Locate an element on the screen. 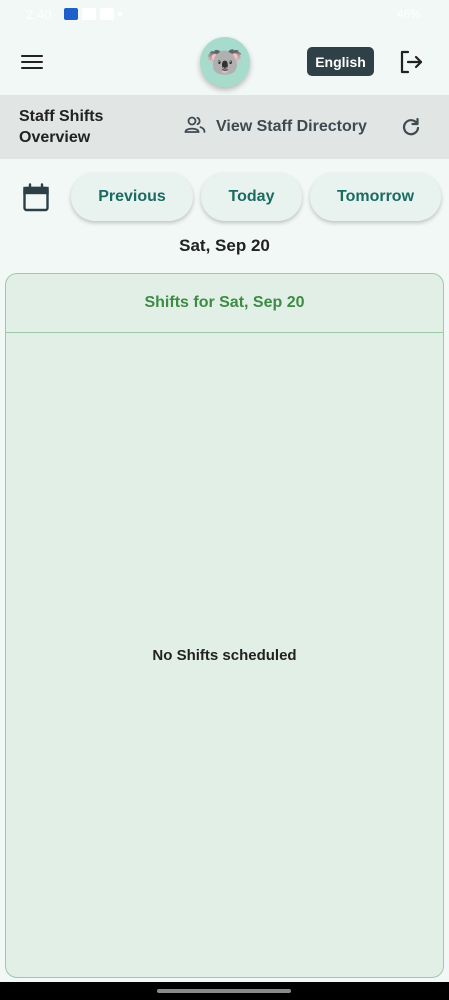 The height and width of the screenshot is (1000, 449). today-button: Today is located at coordinates (251, 197).